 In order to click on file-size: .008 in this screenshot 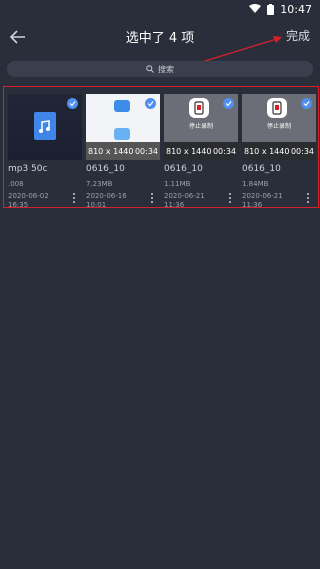, I will do `click(16, 184)`.